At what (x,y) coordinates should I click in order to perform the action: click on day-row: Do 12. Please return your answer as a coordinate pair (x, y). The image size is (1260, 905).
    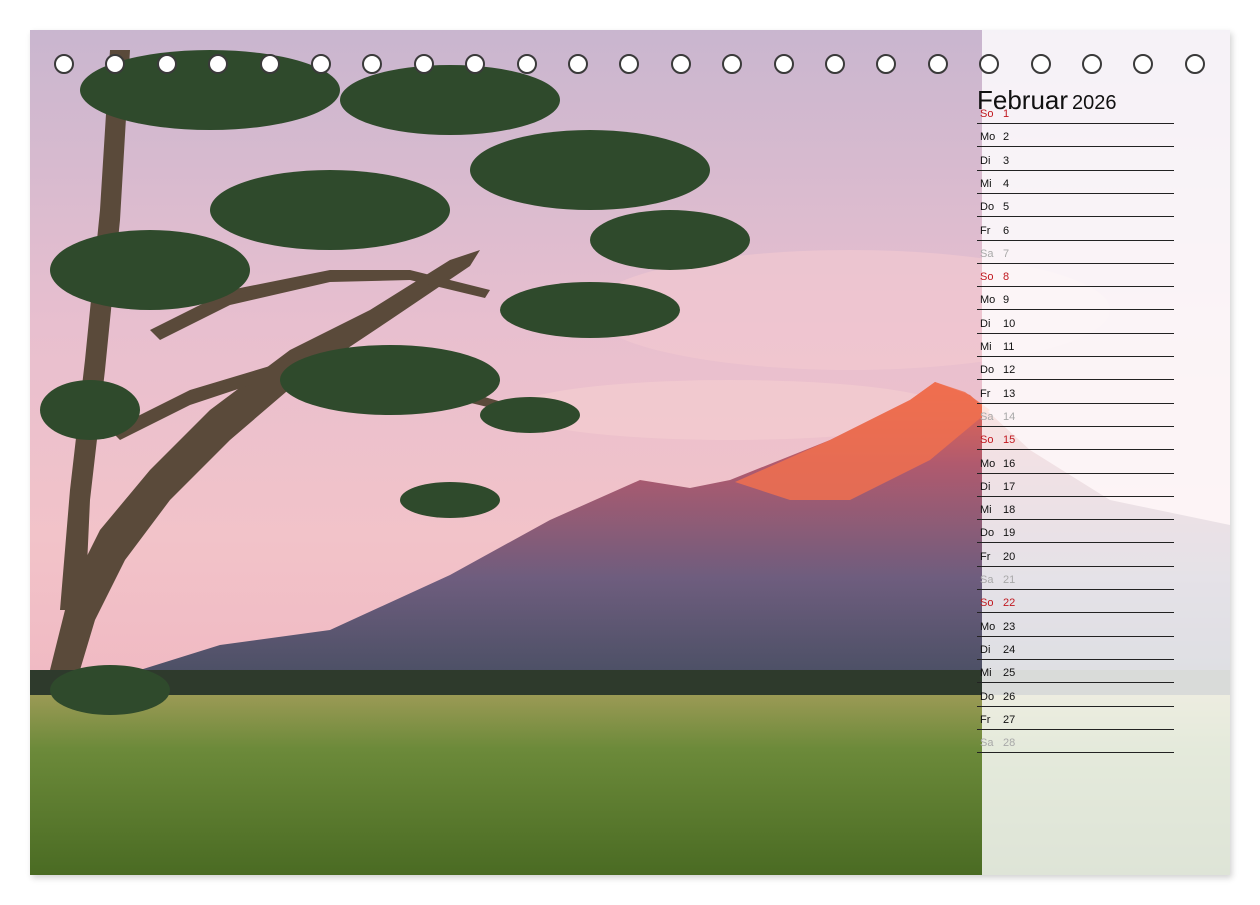
    Looking at the image, I should click on (1075, 368).